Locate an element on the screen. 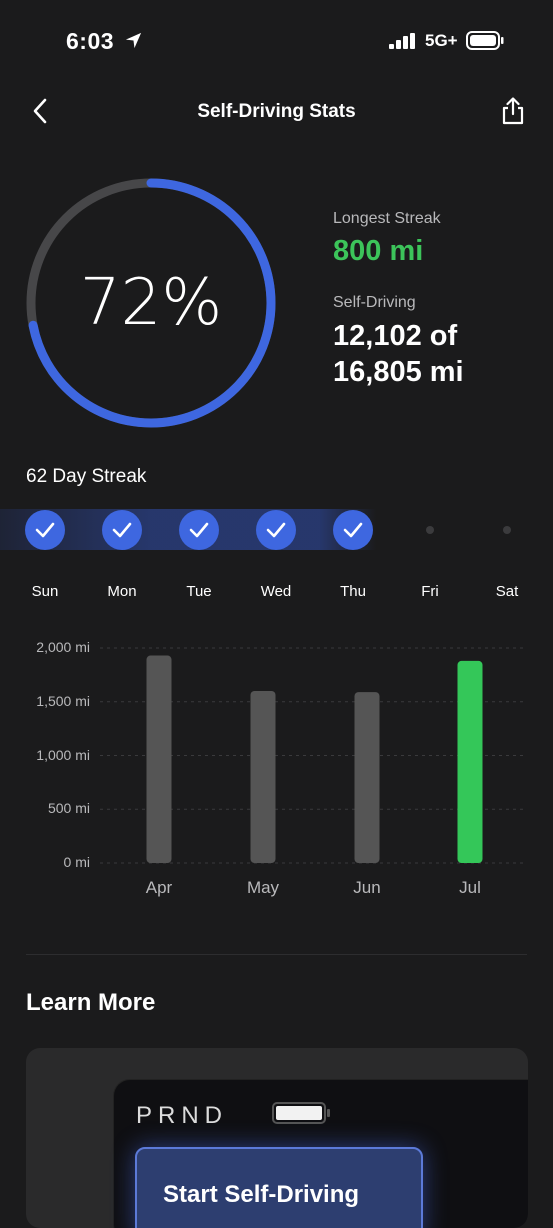  self-driving-label: Self-Driving is located at coordinates (374, 302).